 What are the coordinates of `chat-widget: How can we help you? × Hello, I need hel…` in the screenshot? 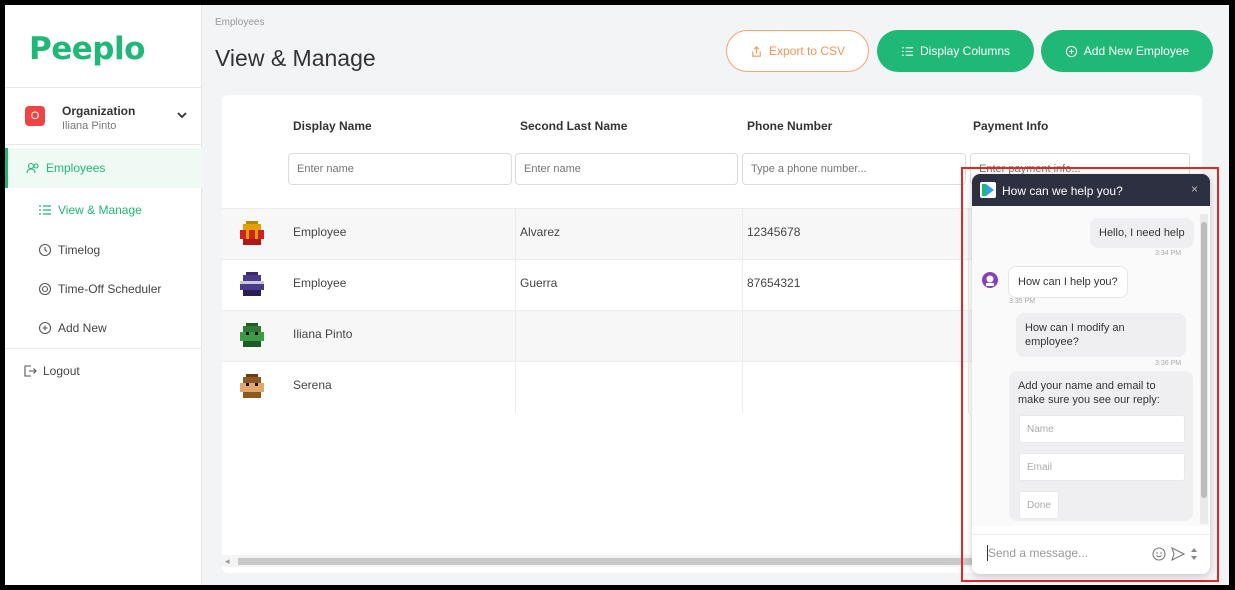 It's located at (1091, 374).